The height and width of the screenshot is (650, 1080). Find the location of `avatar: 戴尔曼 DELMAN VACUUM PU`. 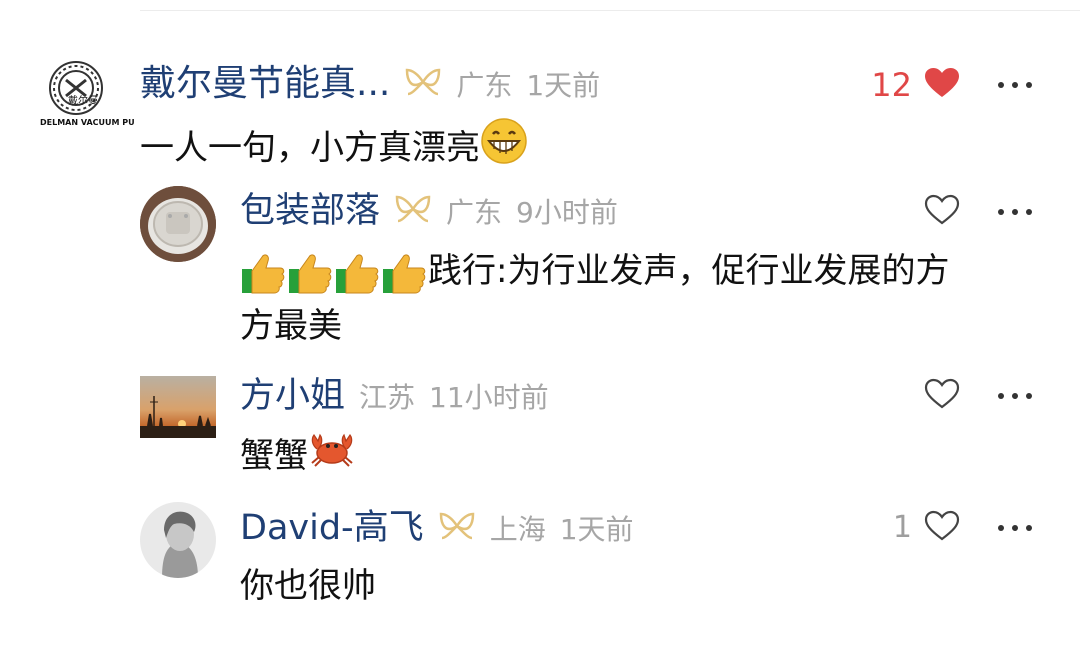

avatar: 戴尔曼 DELMAN VACUUM PU is located at coordinates (87, 94).